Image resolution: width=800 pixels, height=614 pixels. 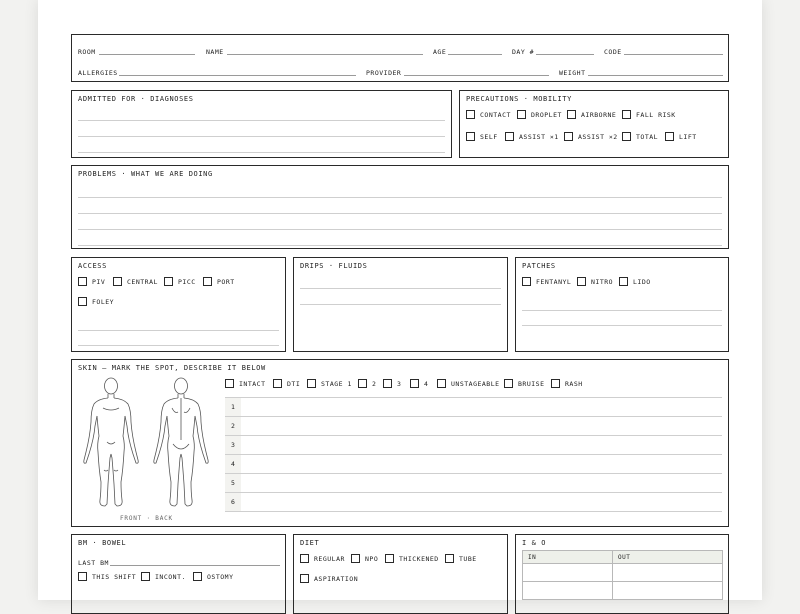 What do you see at coordinates (532, 136) in the screenshot?
I see `mobility-assist-1: ASSIST ×1` at bounding box center [532, 136].